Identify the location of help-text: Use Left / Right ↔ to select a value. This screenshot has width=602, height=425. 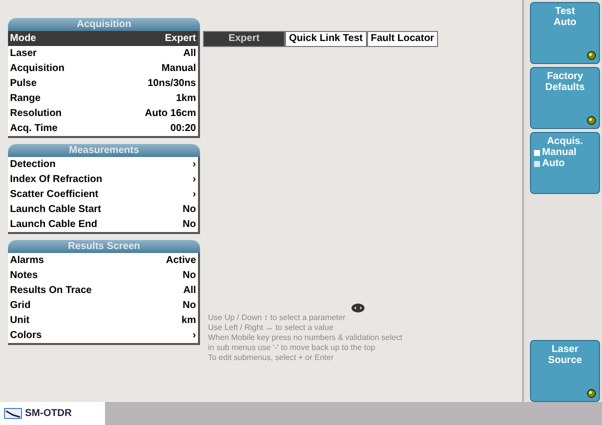
(271, 328).